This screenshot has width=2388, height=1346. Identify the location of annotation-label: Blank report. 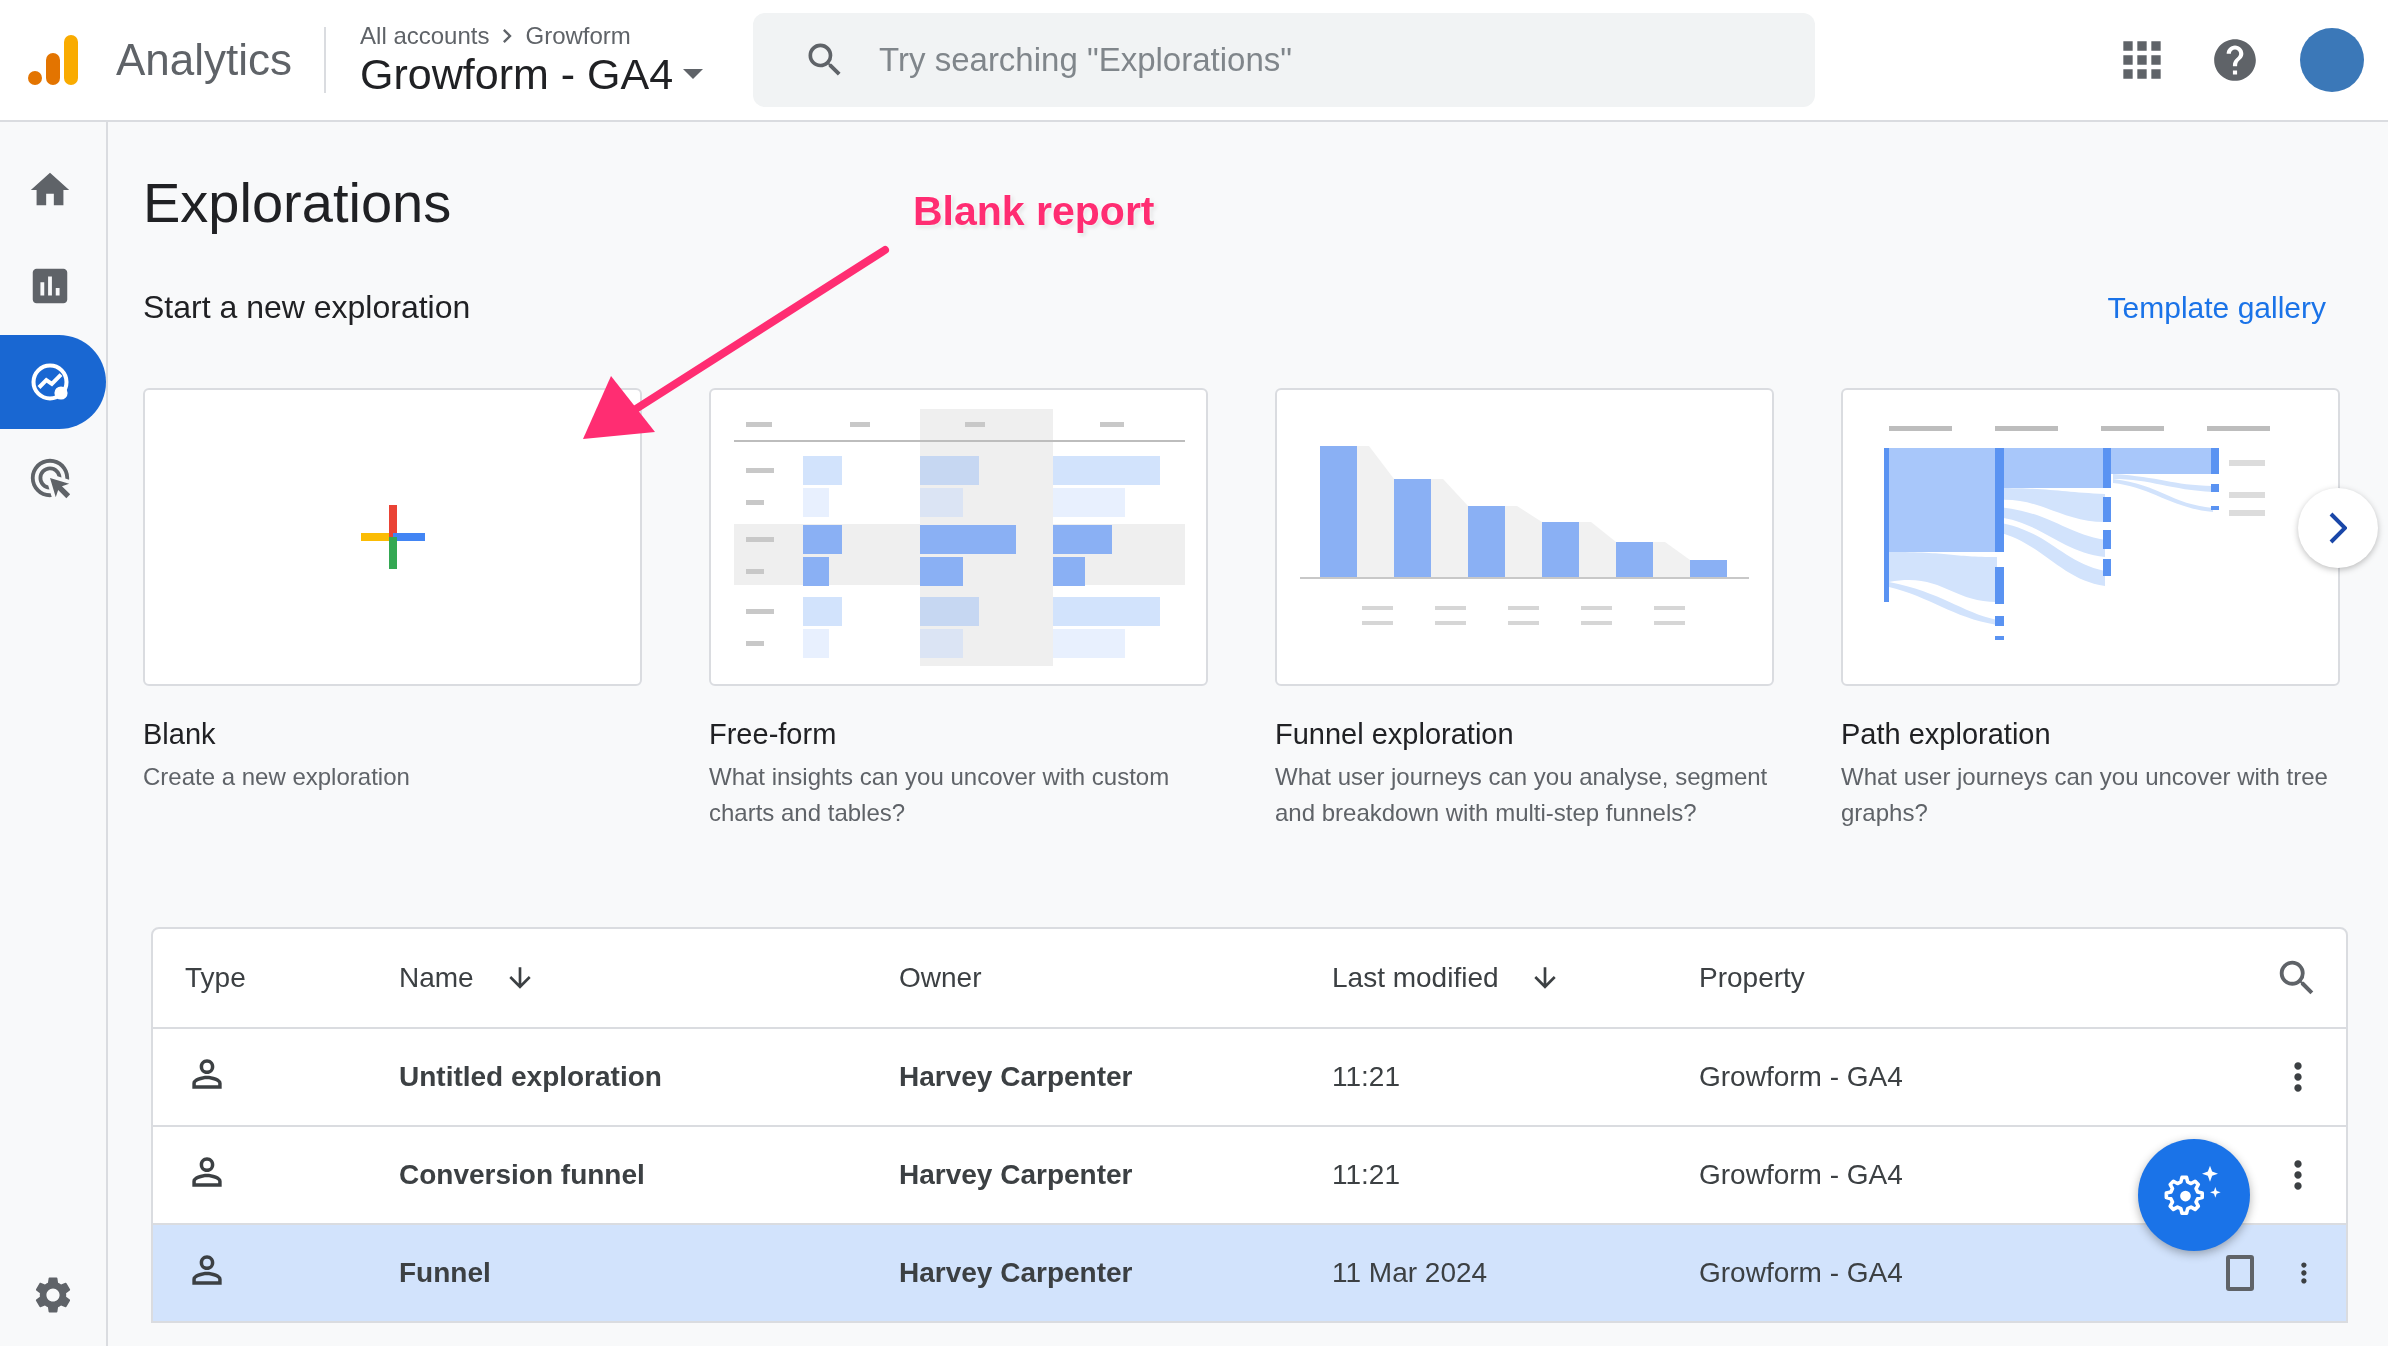
(1034, 211).